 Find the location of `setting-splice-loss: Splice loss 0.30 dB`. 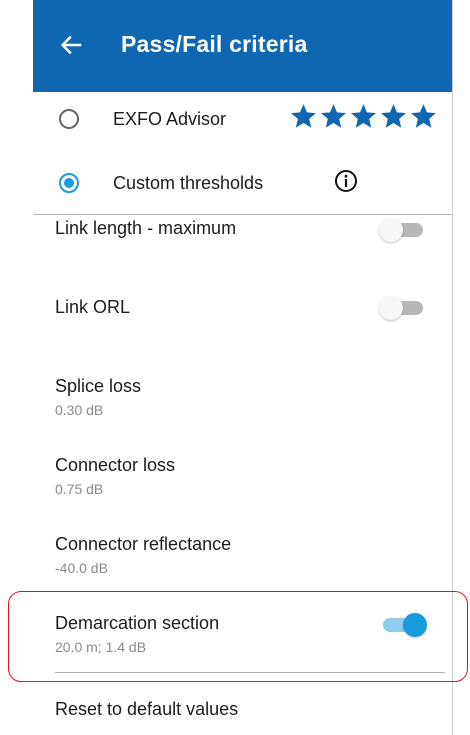

setting-splice-loss: Splice loss 0.30 dB is located at coordinates (243, 401).